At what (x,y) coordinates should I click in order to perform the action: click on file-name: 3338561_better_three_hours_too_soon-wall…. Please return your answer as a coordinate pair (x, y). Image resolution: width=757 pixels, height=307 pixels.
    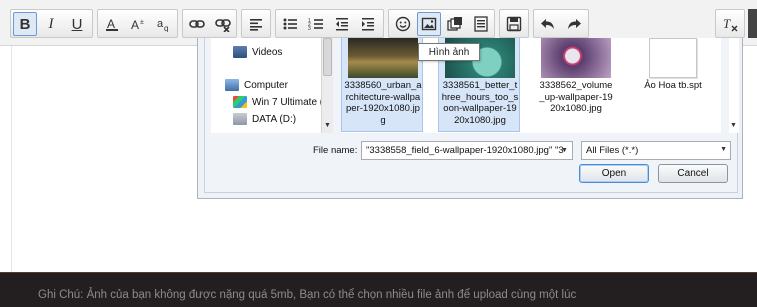
    Looking at the image, I should click on (480, 103).